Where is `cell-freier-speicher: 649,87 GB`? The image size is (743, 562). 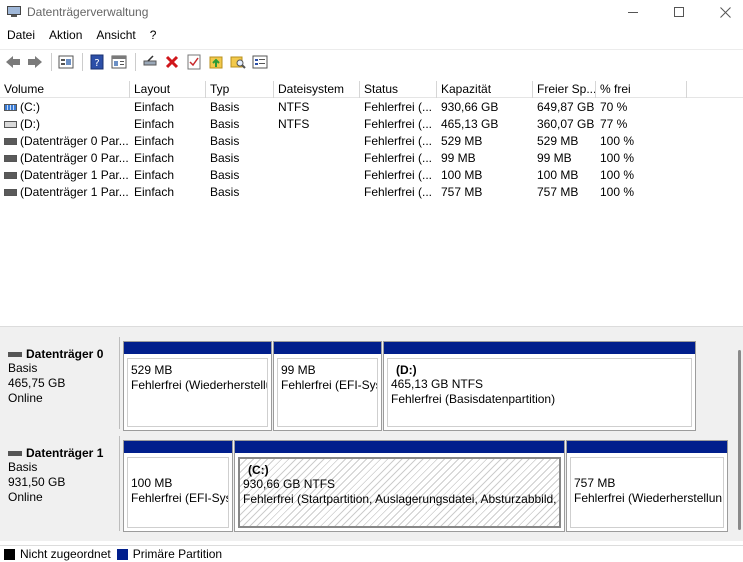 cell-freier-speicher: 649,87 GB is located at coordinates (566, 107).